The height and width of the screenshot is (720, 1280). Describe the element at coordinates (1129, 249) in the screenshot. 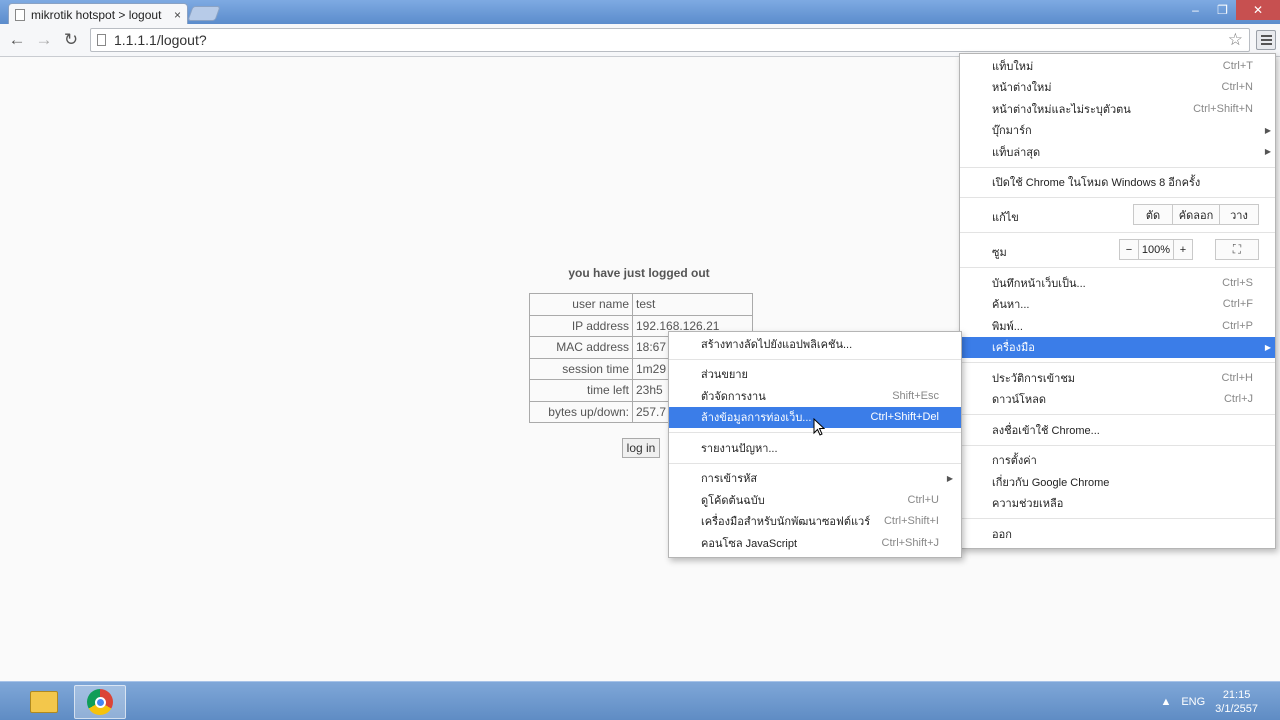

I see `zoom-out-button: −` at that location.